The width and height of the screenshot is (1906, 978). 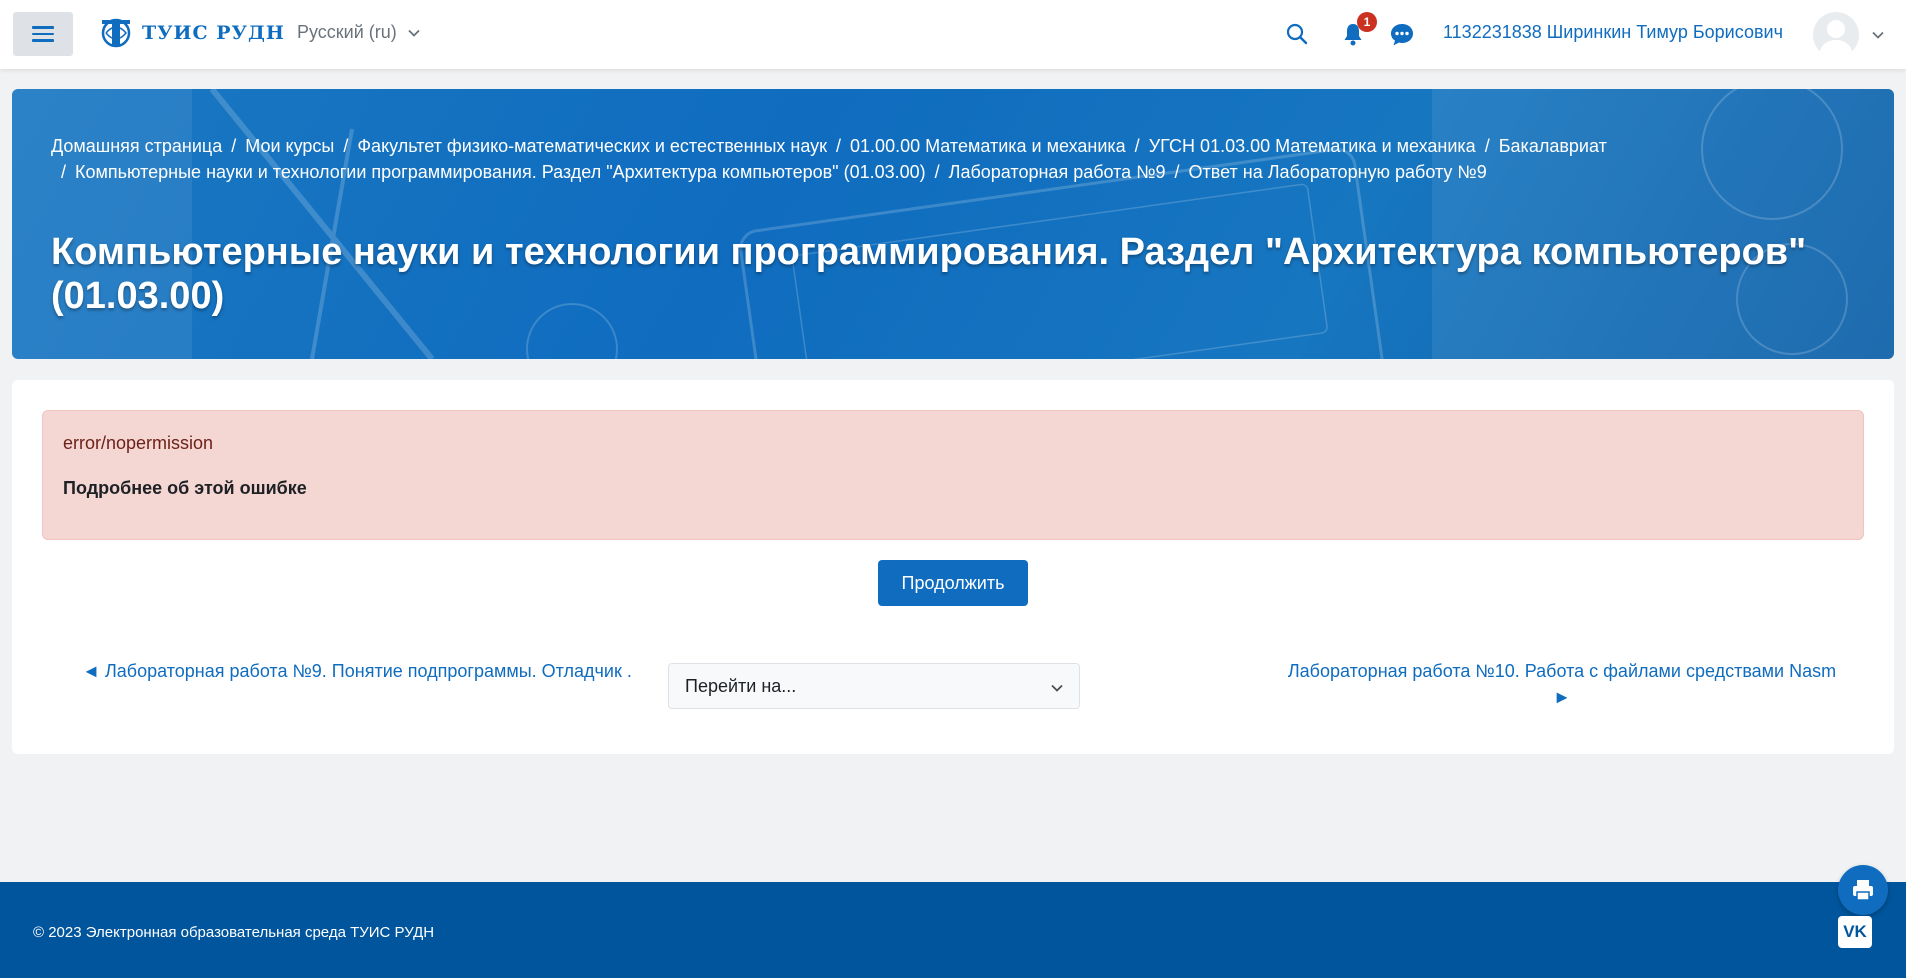 I want to click on error-more-info-link: Подробнее об этой ошибке, so click(x=185, y=488).